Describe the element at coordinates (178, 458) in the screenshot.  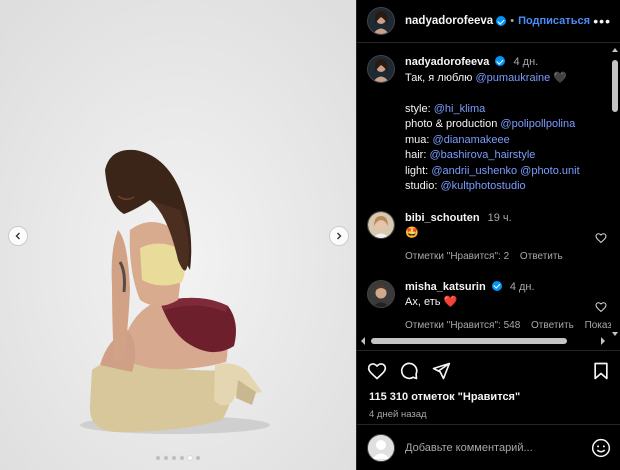
I see `carousel-indicator` at that location.